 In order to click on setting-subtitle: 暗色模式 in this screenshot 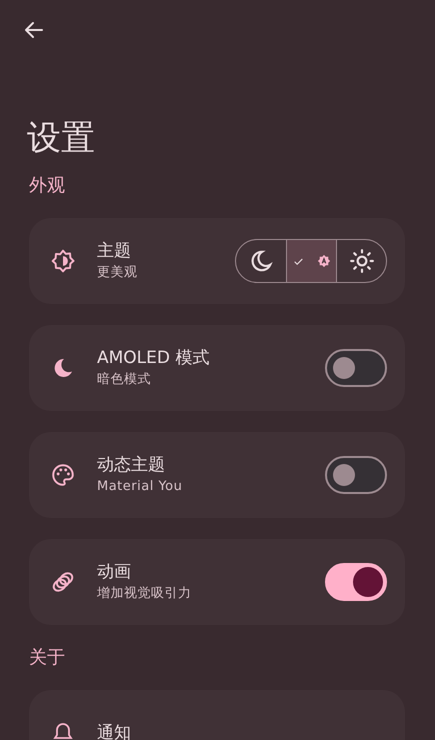, I will do `click(124, 380)`.